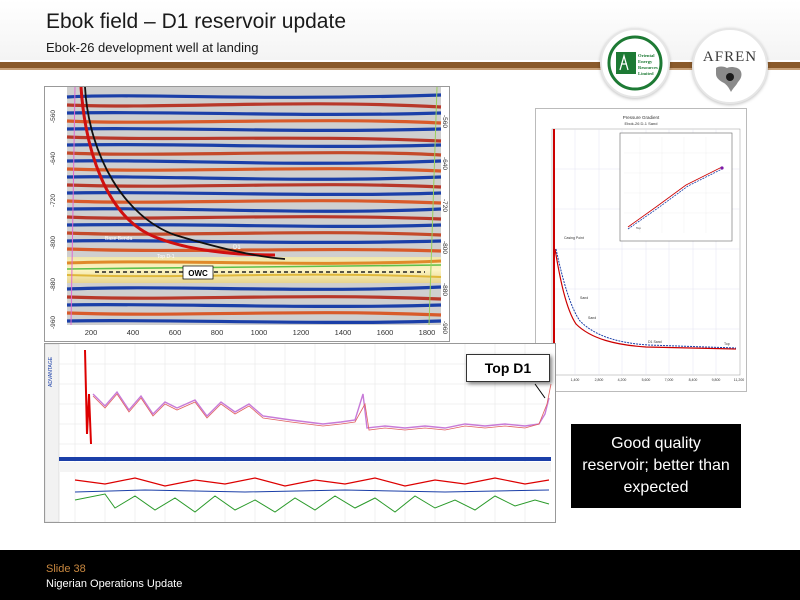 The width and height of the screenshot is (800, 600). Describe the element at coordinates (730, 57) in the screenshot. I see `afren-wordmark: AFREN` at that location.